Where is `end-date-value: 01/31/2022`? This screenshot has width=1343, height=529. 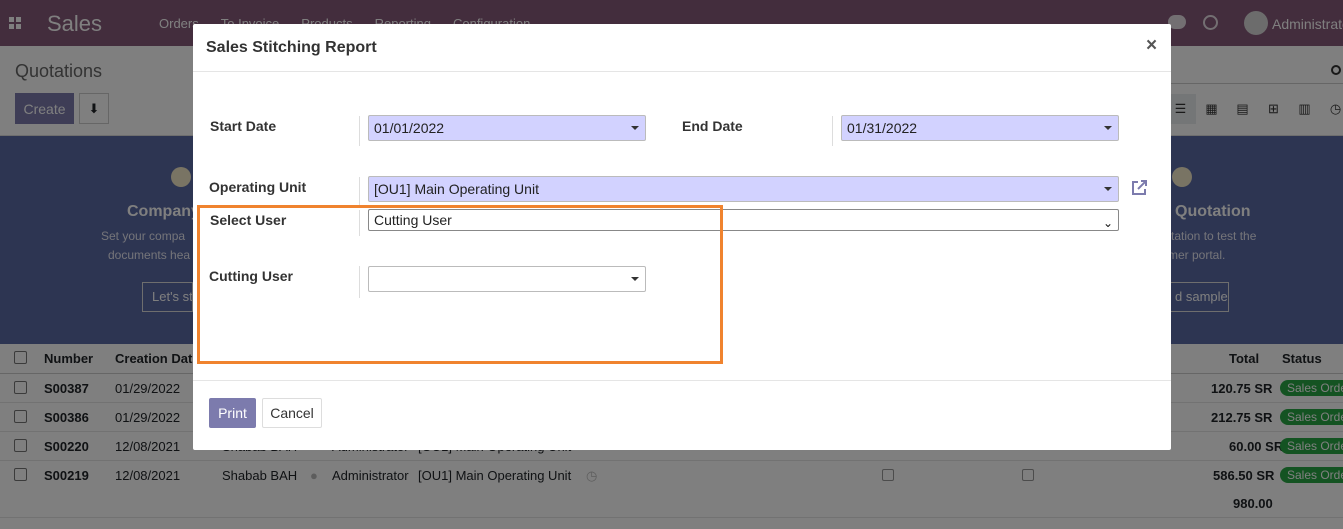 end-date-value: 01/31/2022 is located at coordinates (882, 128).